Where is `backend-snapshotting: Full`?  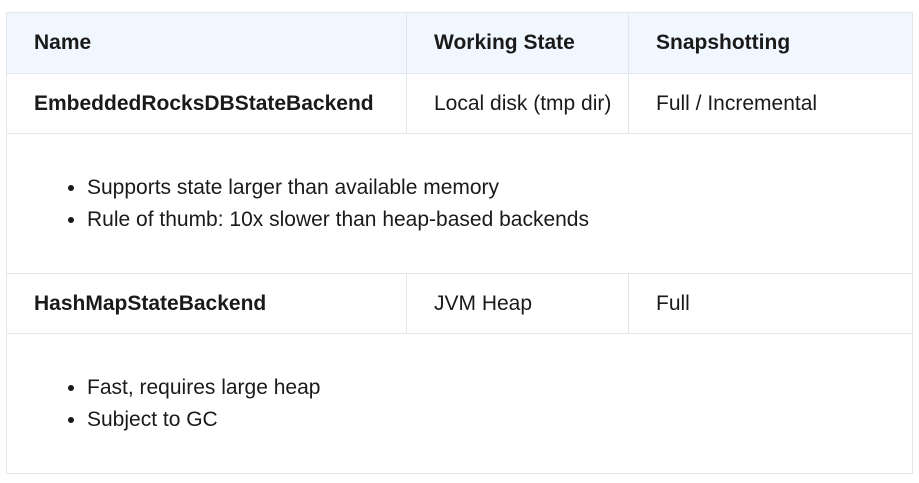
backend-snapshotting: Full is located at coordinates (770, 303).